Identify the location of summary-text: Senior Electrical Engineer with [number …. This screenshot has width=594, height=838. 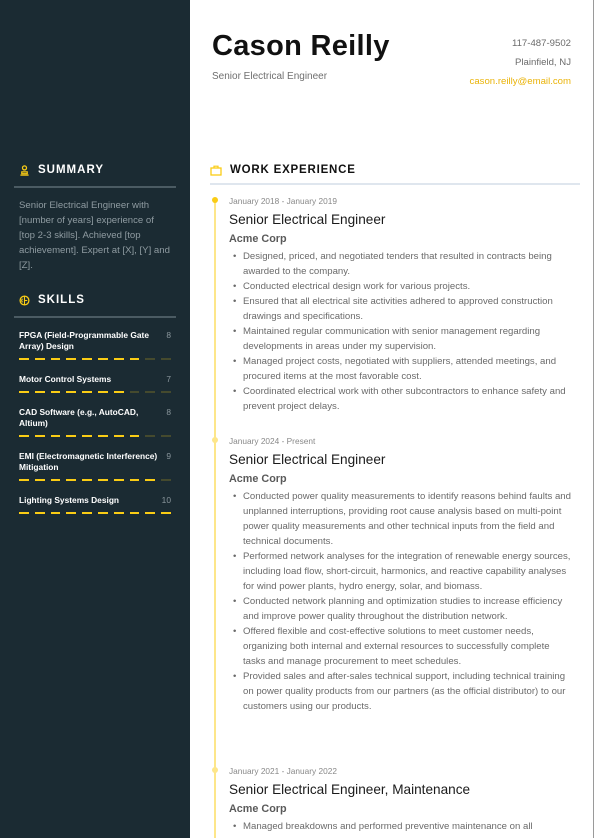
(94, 235).